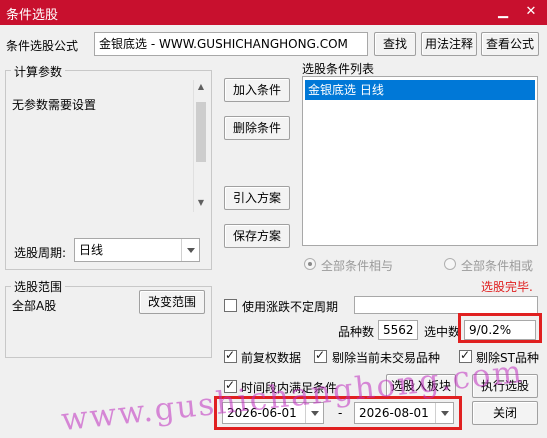 This screenshot has height=438, width=547. I want to click on usage-button: 用法注释, so click(449, 44).